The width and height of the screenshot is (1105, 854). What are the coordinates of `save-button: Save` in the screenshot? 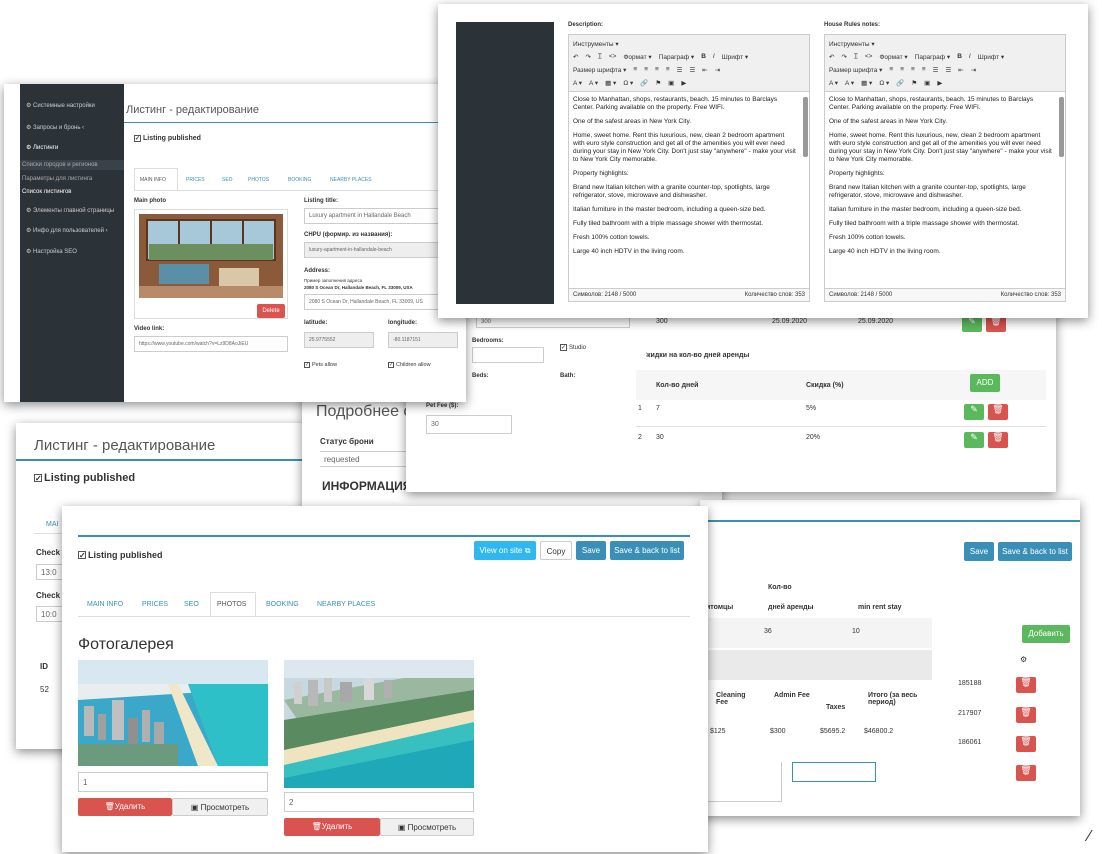 It's located at (979, 551).